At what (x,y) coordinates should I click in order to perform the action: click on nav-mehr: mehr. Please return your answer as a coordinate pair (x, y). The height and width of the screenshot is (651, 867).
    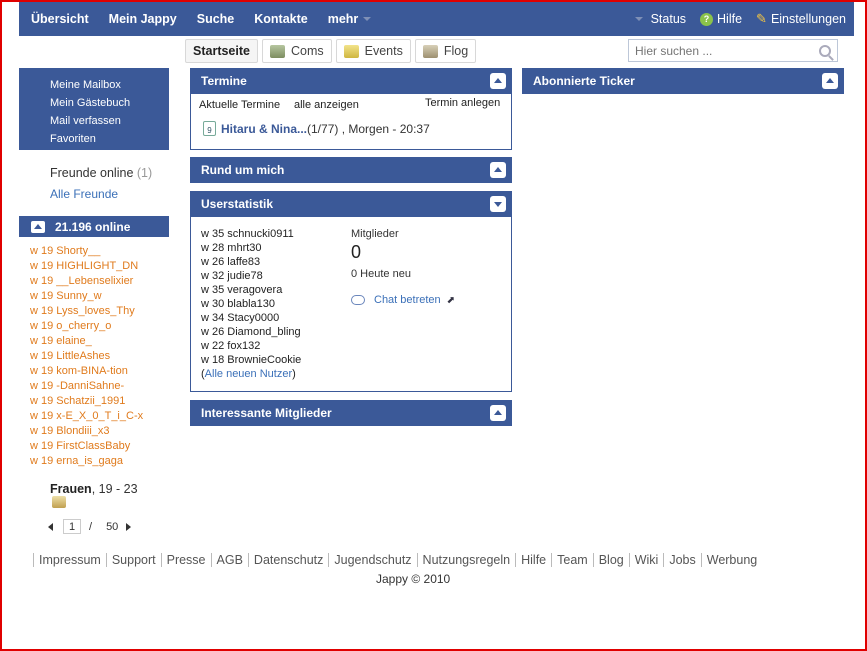
    Looking at the image, I should click on (350, 19).